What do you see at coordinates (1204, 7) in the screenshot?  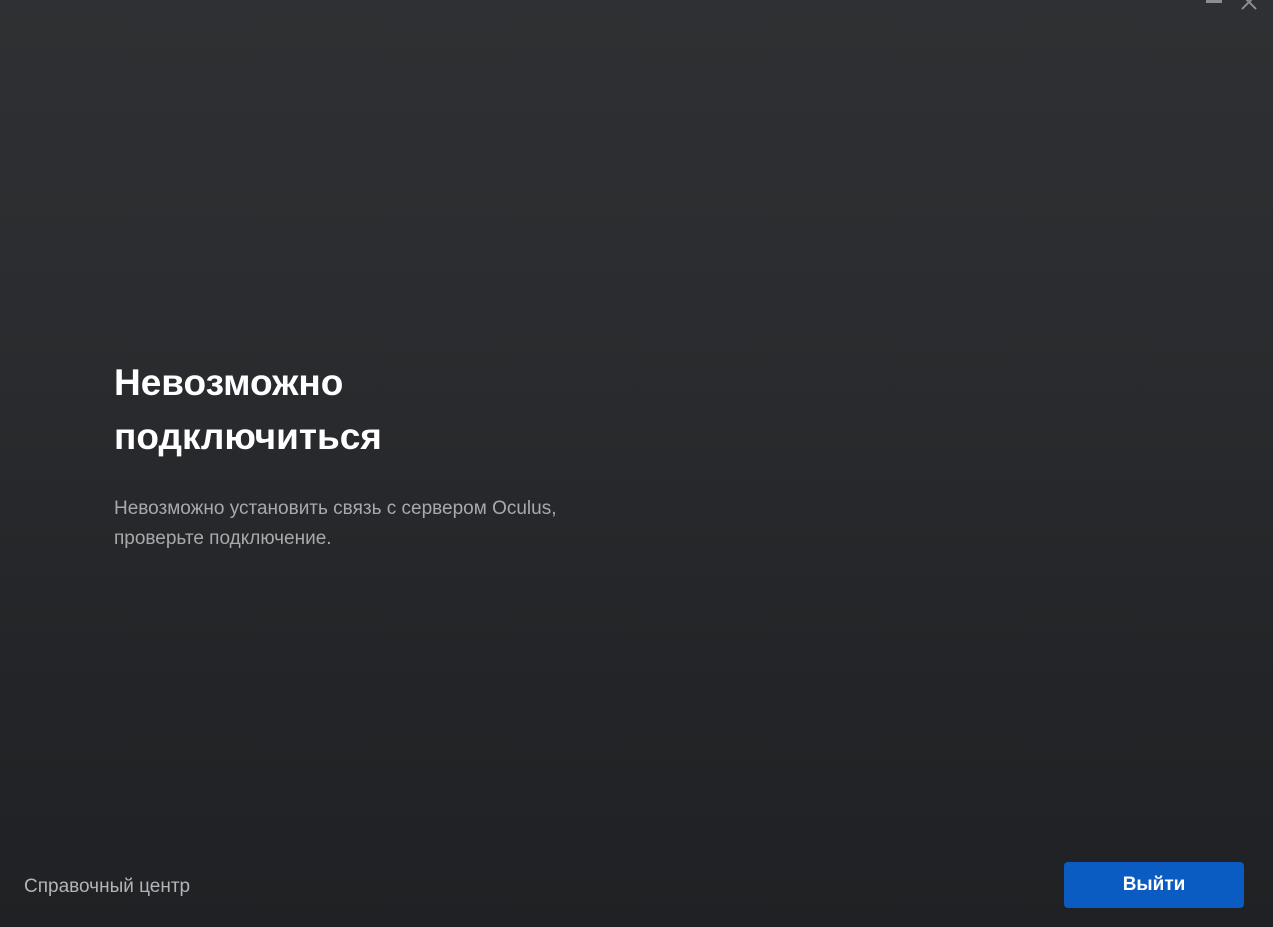 I see `minimize-button` at bounding box center [1204, 7].